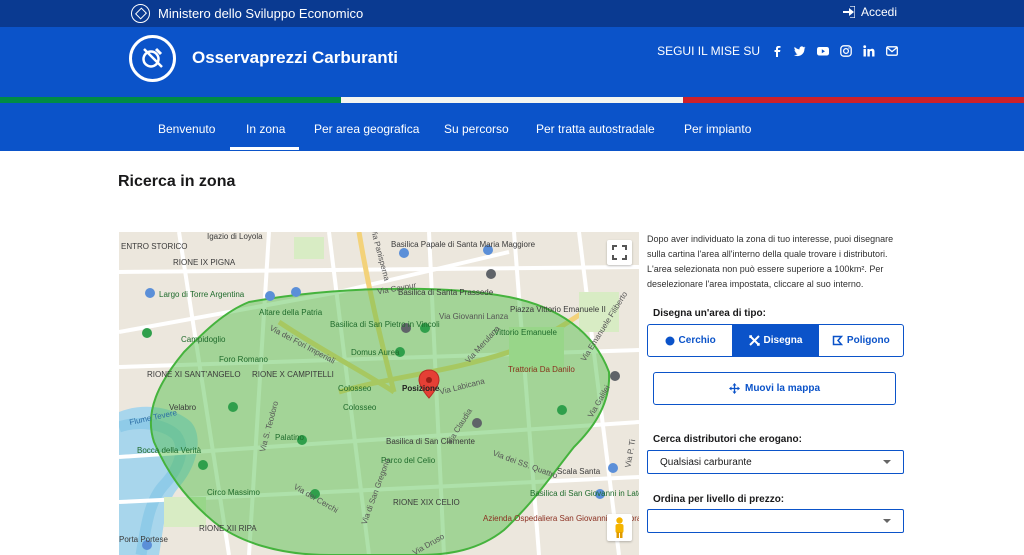 This screenshot has height=555, width=1024. I want to click on fuel-type-label: Cerca distributori che erogano:, so click(727, 439).